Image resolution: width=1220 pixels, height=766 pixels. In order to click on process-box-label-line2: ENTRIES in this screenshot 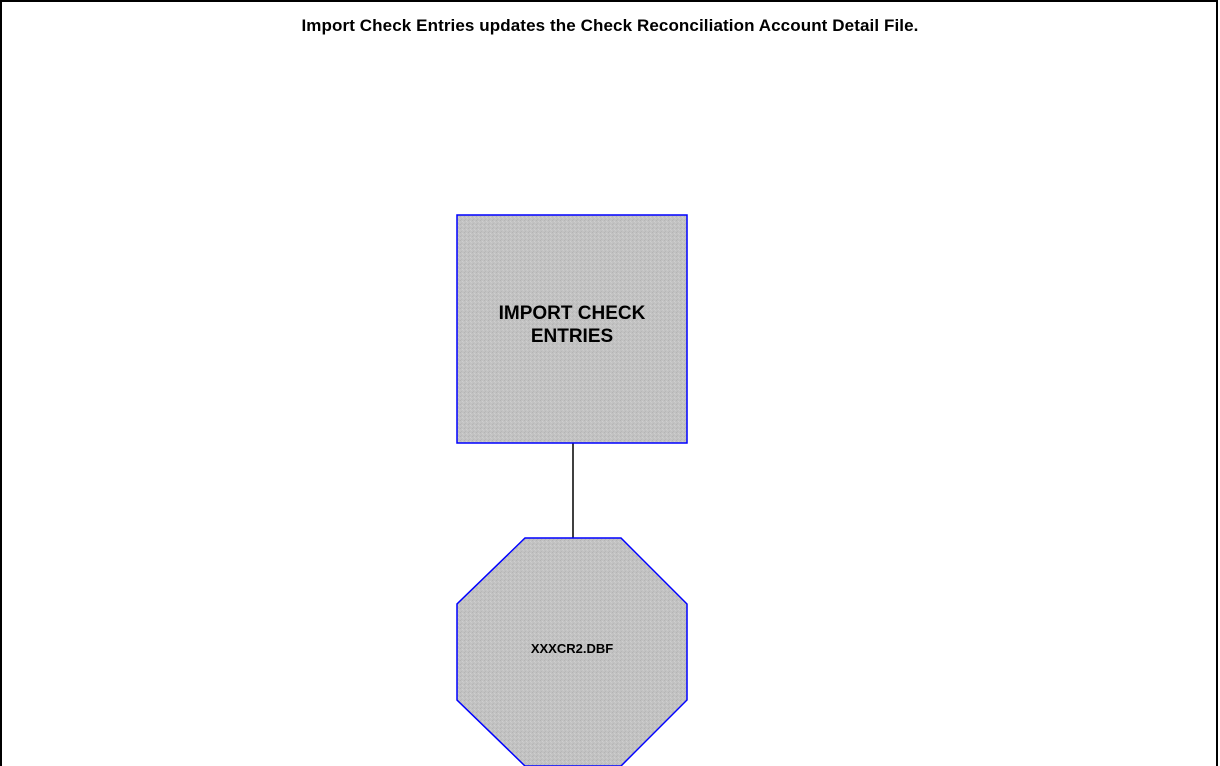, I will do `click(572, 336)`.